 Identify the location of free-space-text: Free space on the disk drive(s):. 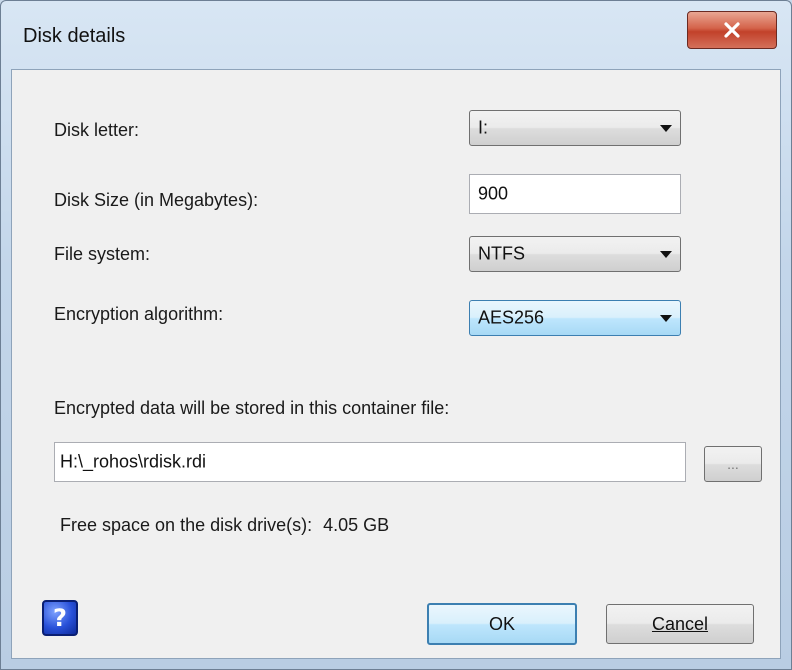
(186, 525).